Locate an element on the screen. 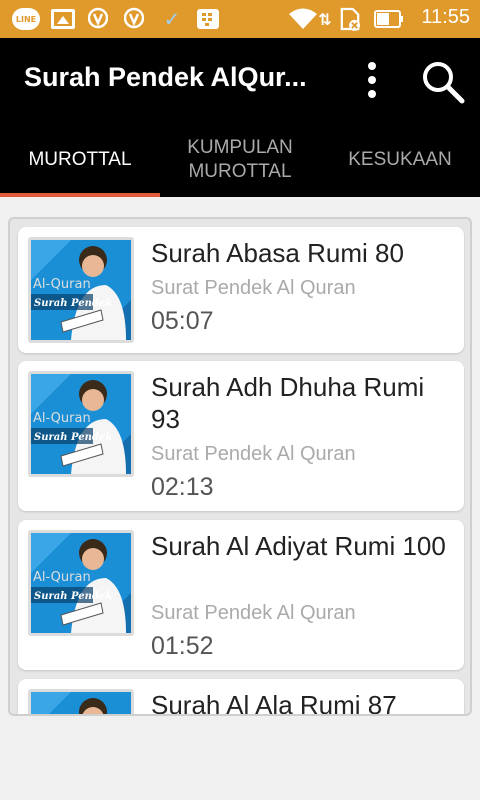  tab-label: KESUKAAN is located at coordinates (400, 159).